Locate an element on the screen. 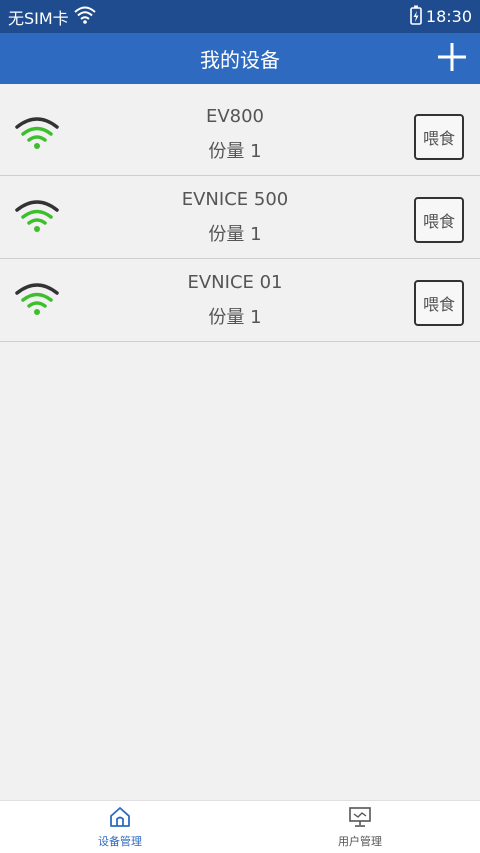 The image size is (480, 853). monitor-icon is located at coordinates (360, 819).